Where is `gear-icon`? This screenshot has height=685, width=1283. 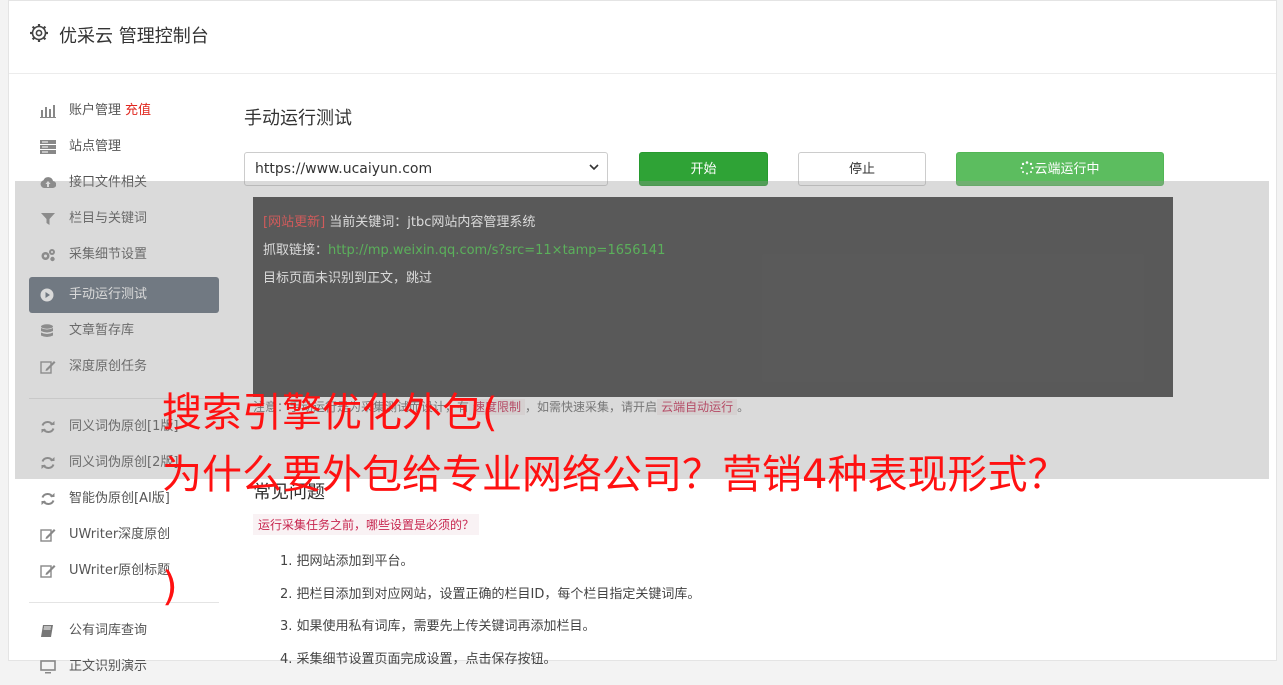 gear-icon is located at coordinates (39, 33).